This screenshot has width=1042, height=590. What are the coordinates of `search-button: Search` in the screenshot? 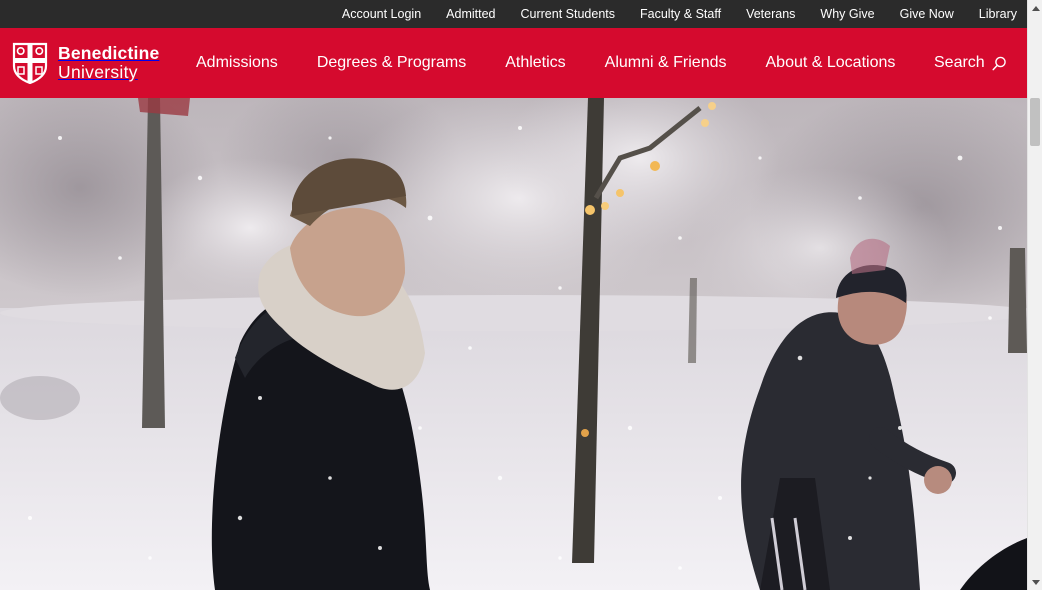 It's located at (970, 63).